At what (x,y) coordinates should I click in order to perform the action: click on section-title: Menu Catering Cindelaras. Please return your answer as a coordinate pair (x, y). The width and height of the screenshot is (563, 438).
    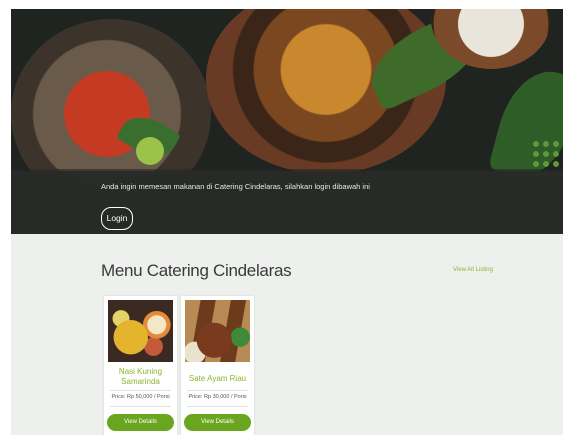
    Looking at the image, I should click on (196, 270).